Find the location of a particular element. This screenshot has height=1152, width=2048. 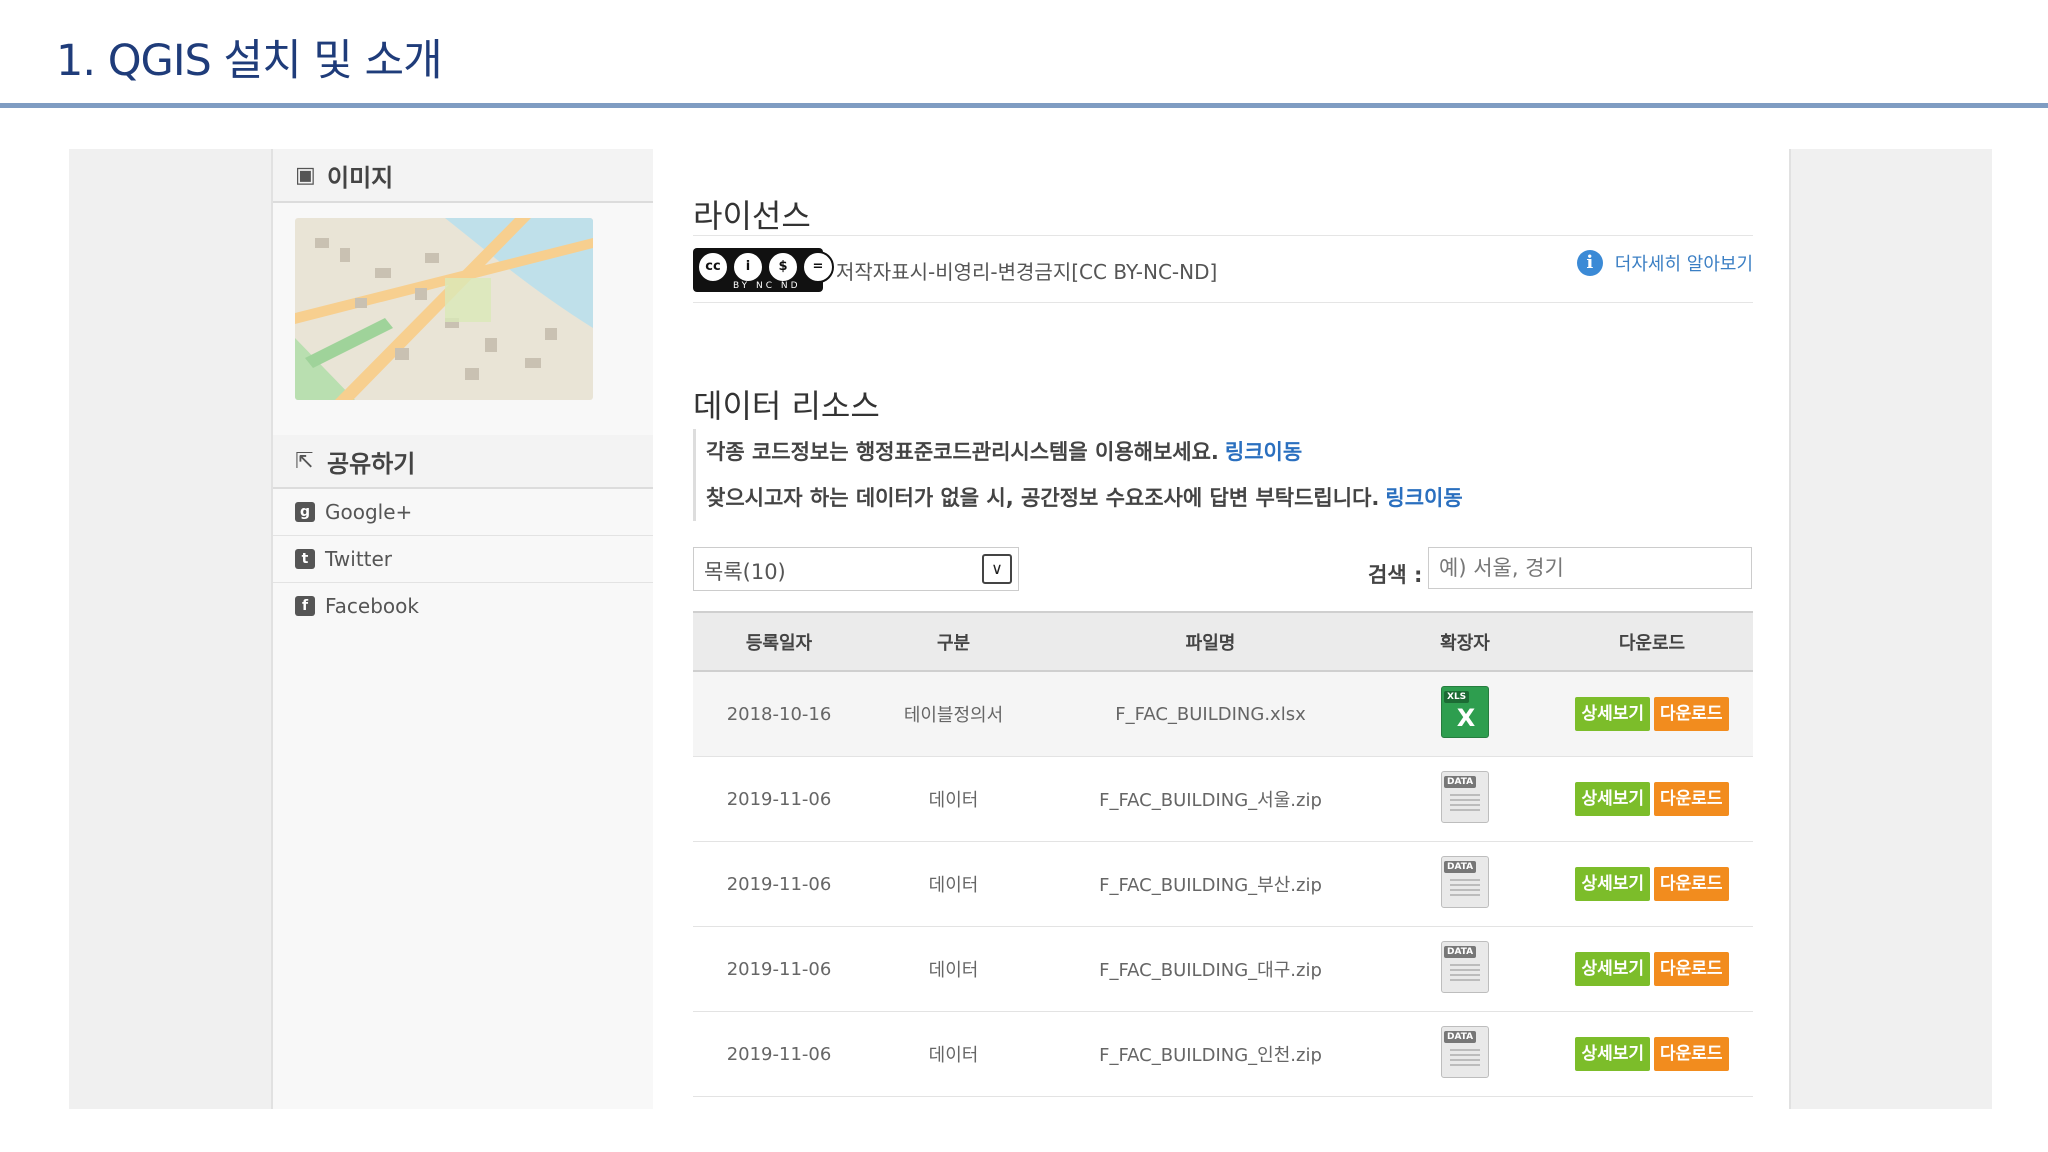

column-header-extension: 확장자 is located at coordinates (1465, 641).